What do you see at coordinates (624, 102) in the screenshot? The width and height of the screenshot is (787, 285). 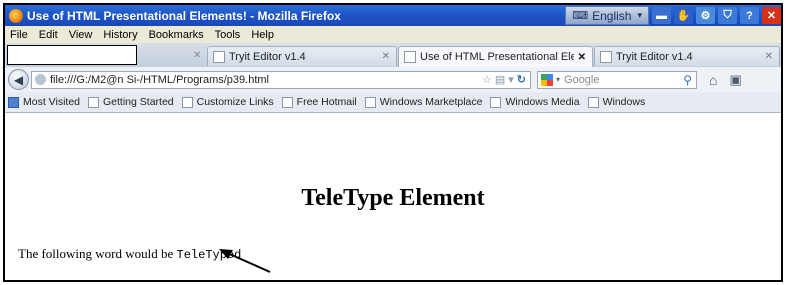 I see `bookmark-label: Windows` at bounding box center [624, 102].